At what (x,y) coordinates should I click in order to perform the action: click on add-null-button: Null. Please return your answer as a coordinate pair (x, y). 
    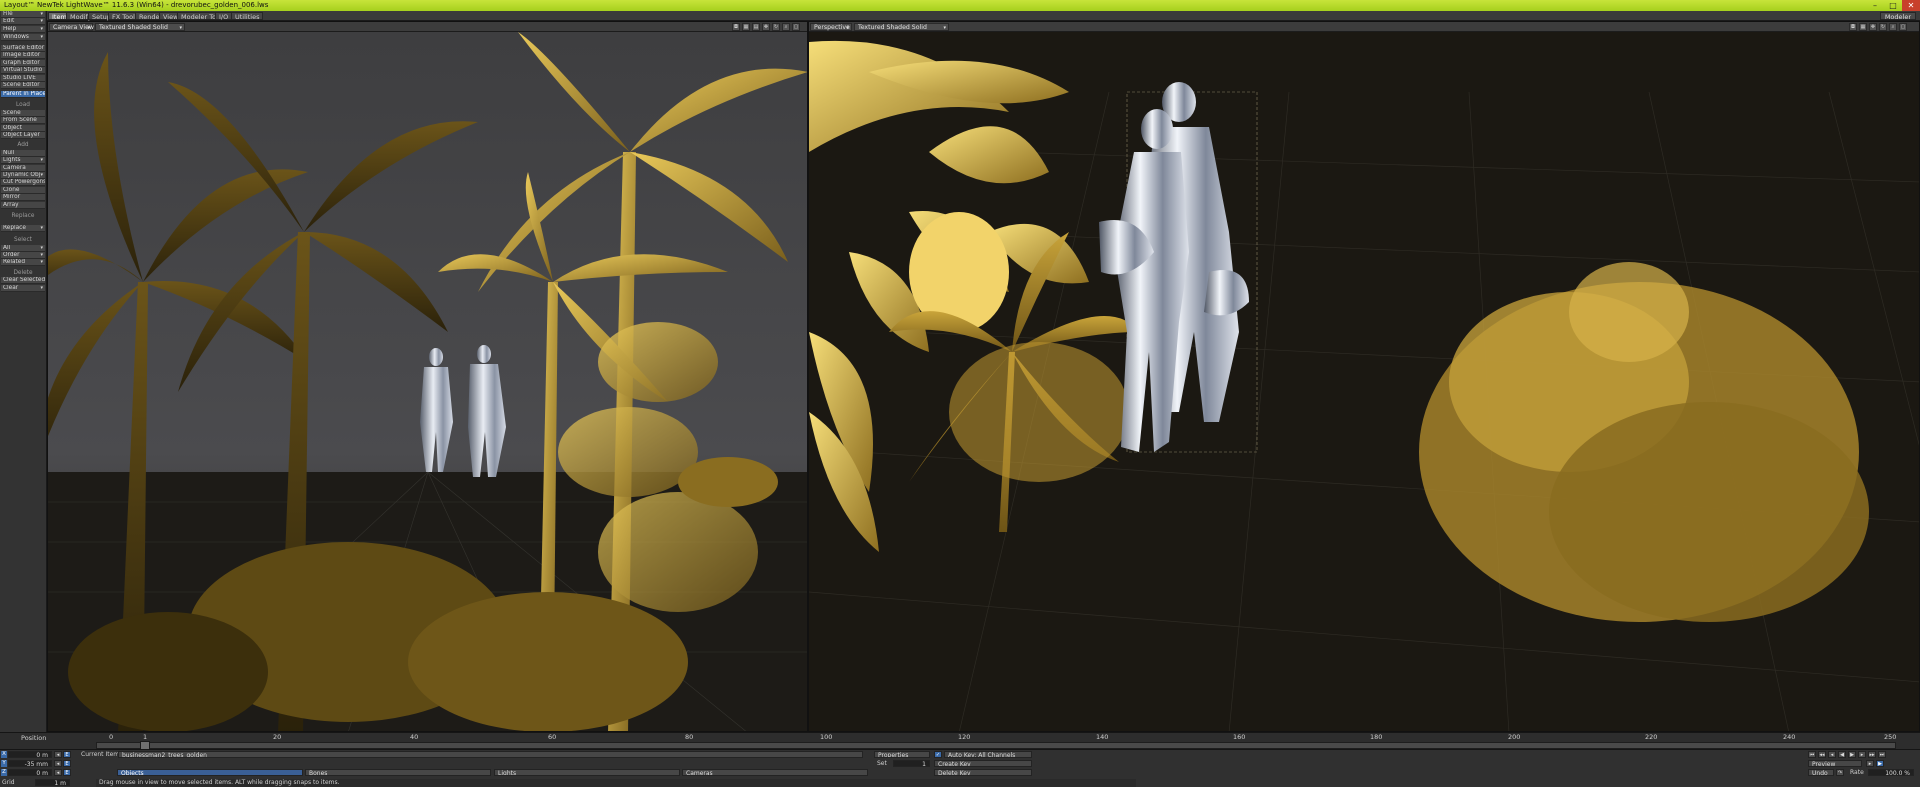
    Looking at the image, I should click on (23, 153).